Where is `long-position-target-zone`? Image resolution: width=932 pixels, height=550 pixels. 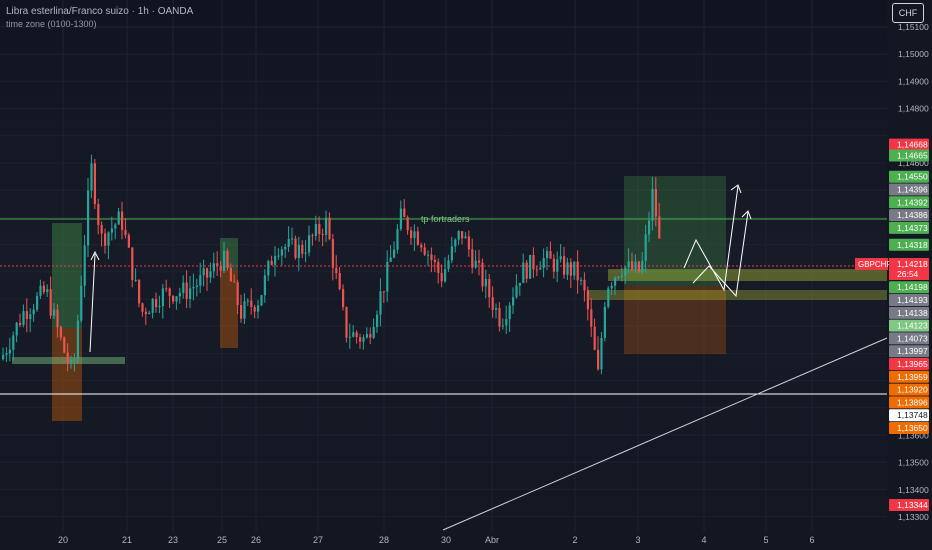
long-position-target-zone is located at coordinates (229, 254).